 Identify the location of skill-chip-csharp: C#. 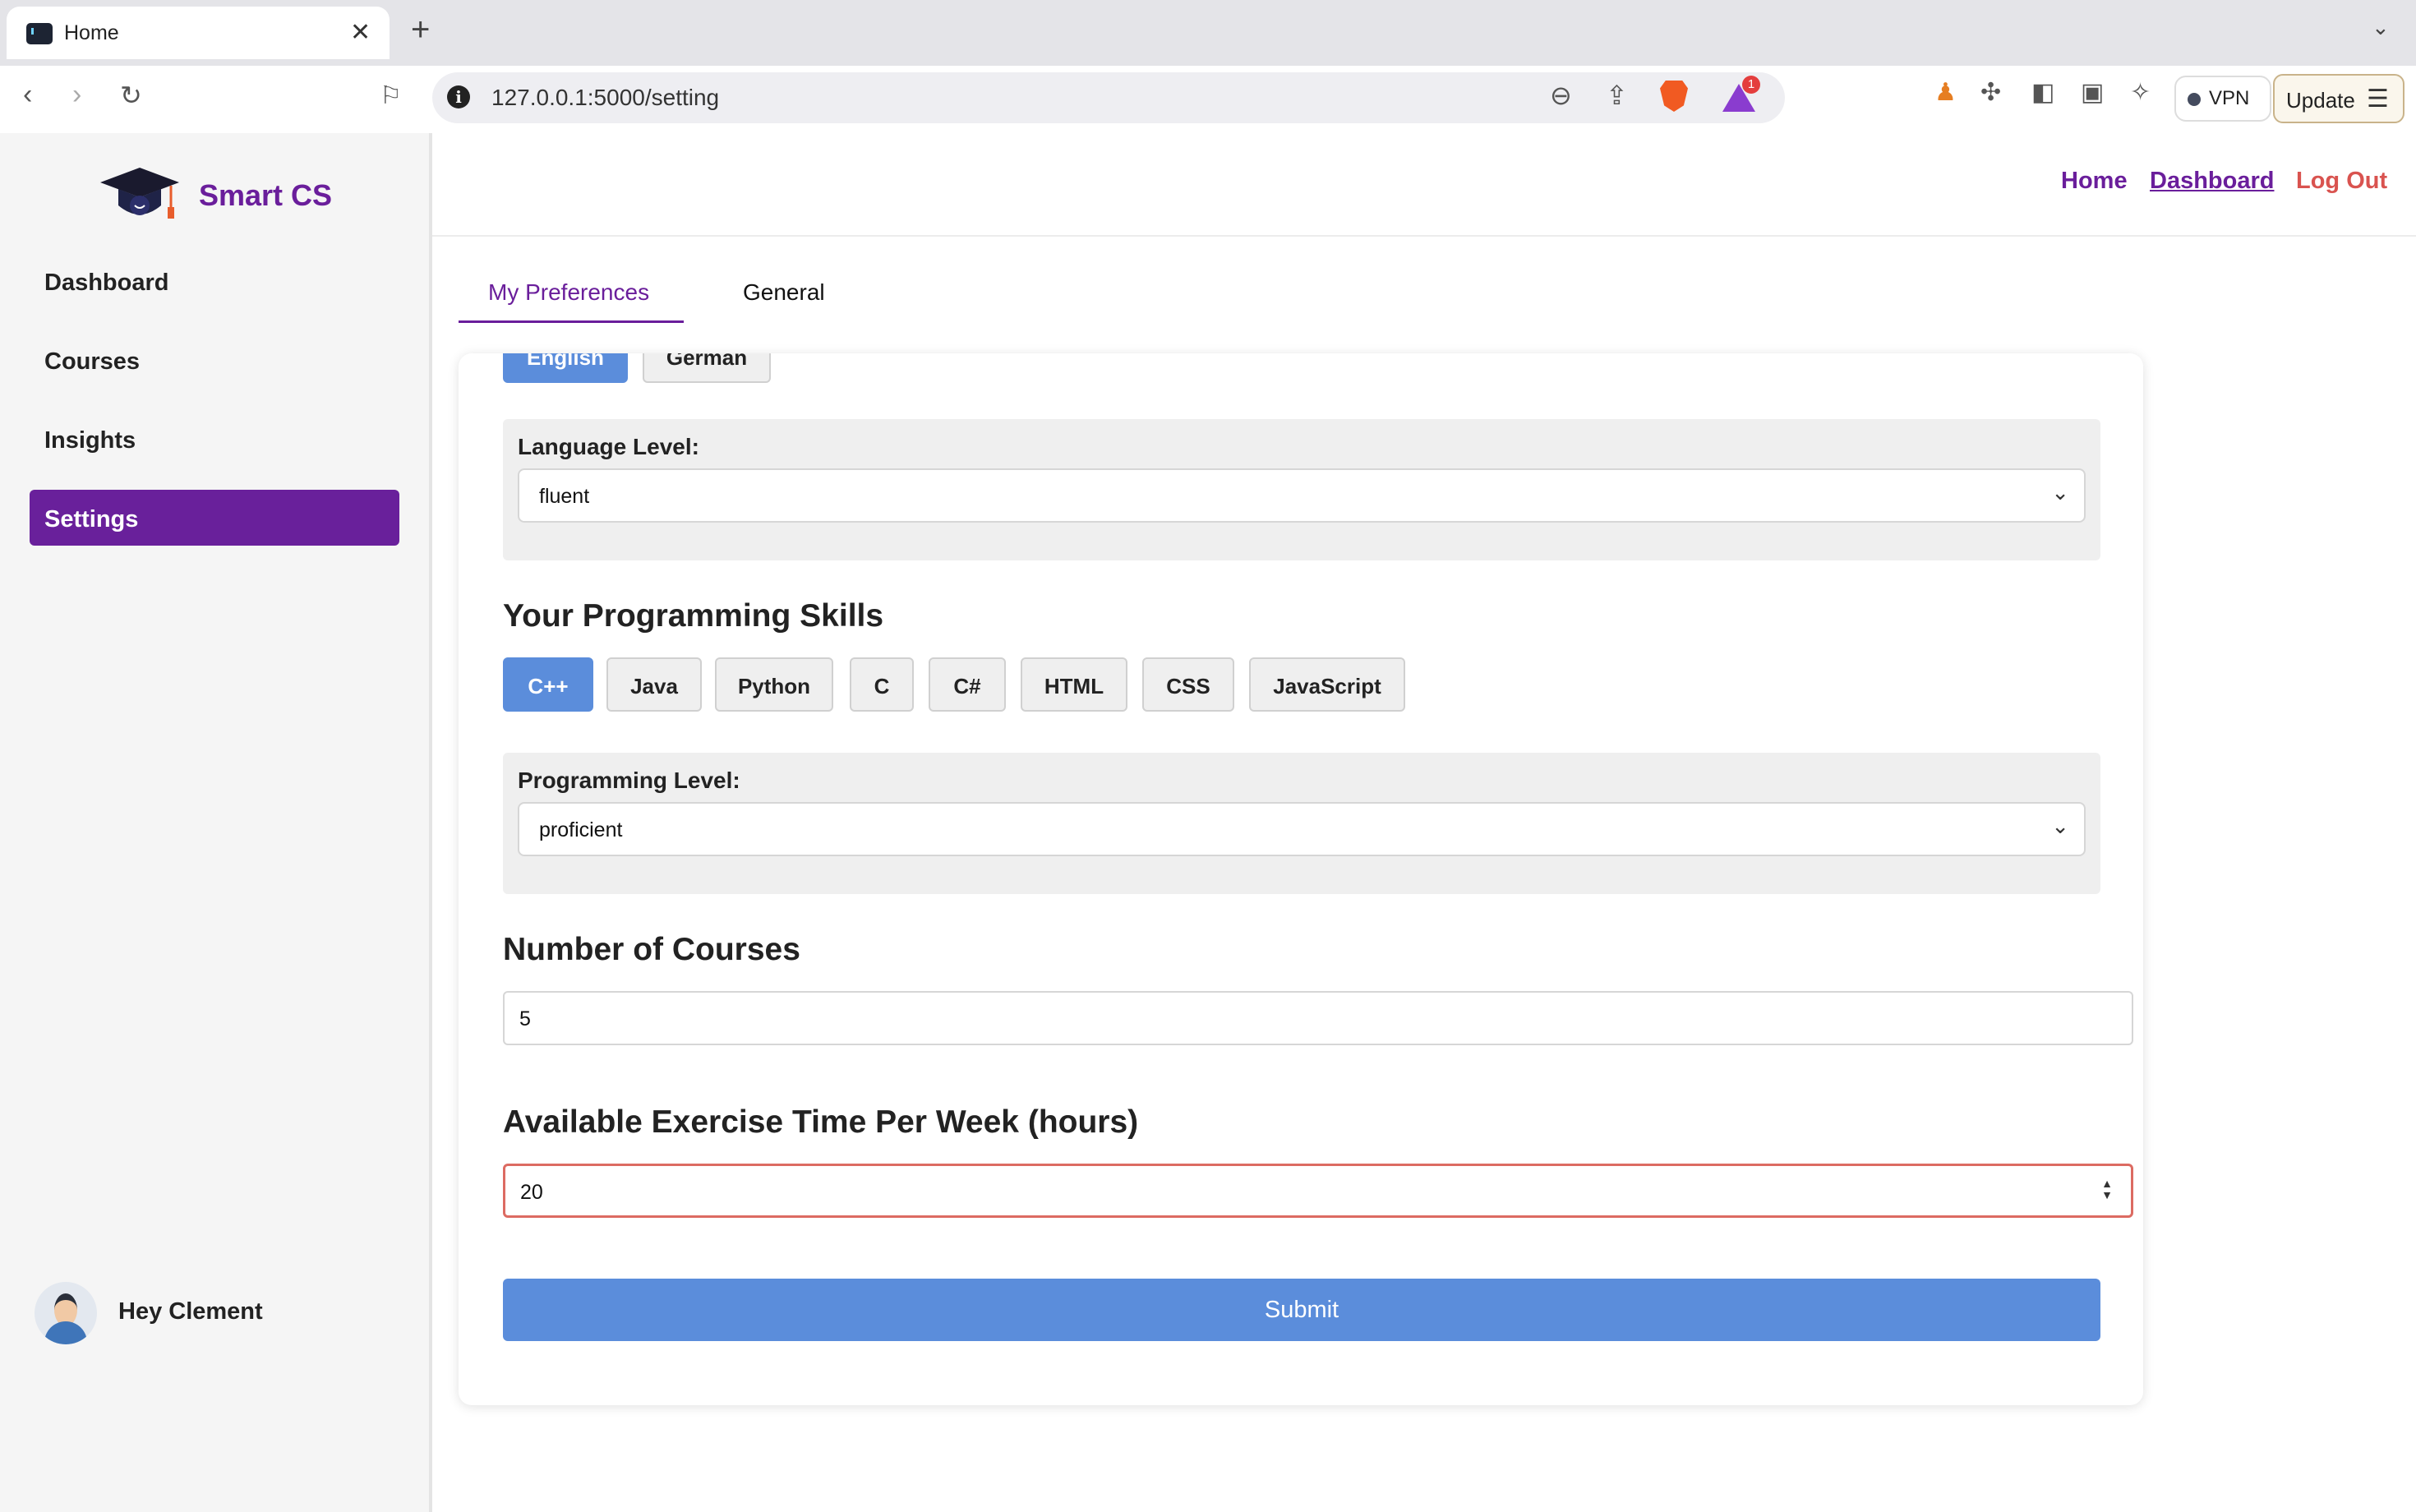
(968, 685).